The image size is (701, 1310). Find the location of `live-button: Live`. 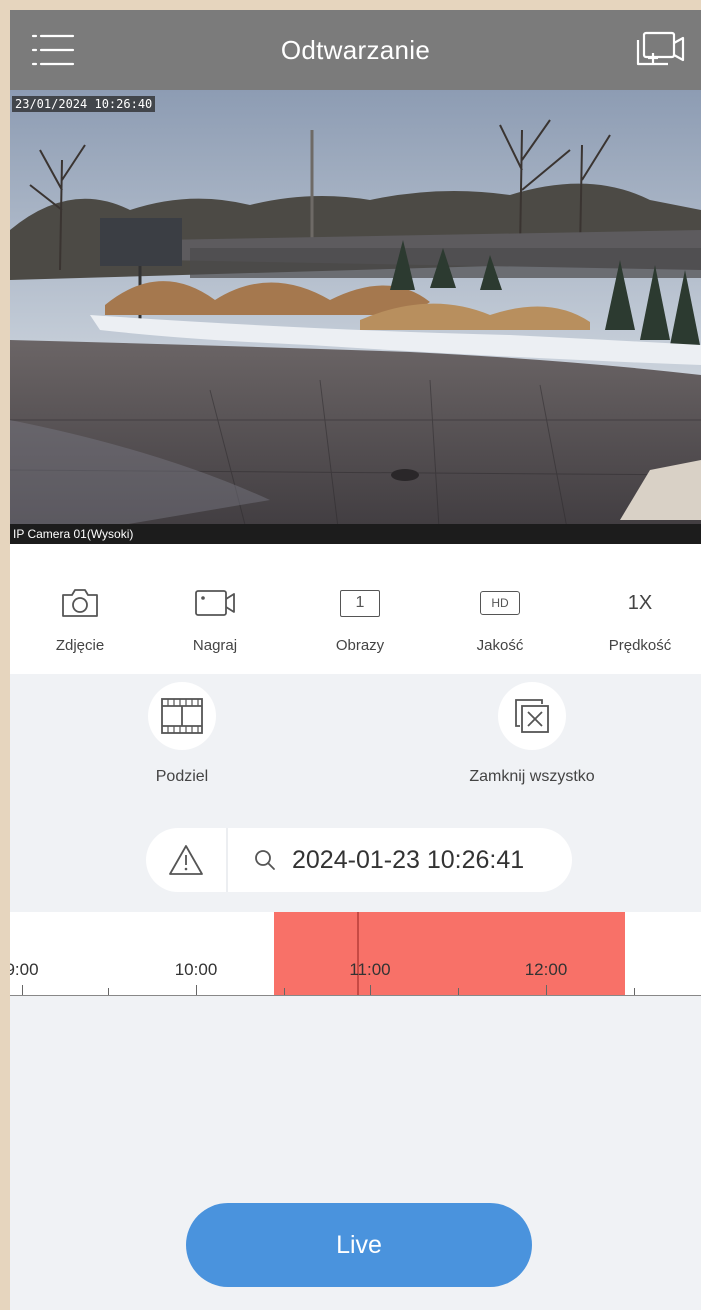

live-button: Live is located at coordinates (359, 1245).